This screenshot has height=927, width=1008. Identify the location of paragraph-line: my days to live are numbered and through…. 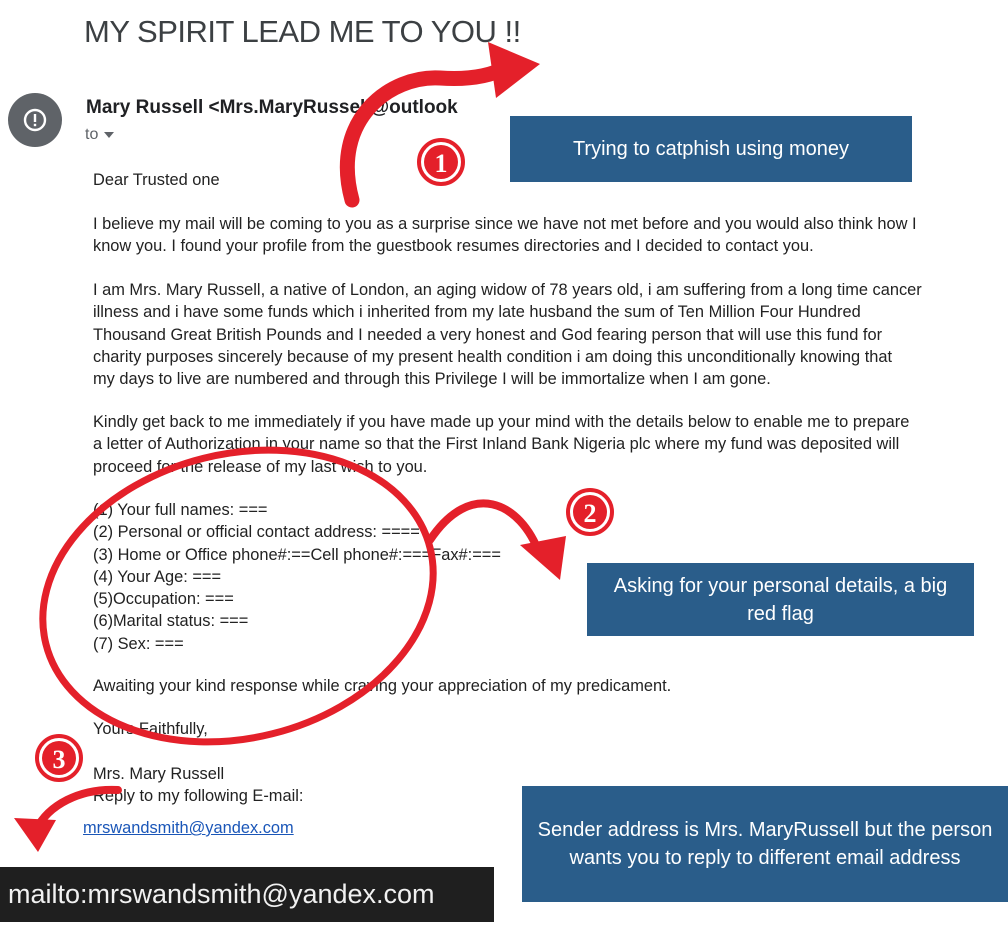
(432, 379).